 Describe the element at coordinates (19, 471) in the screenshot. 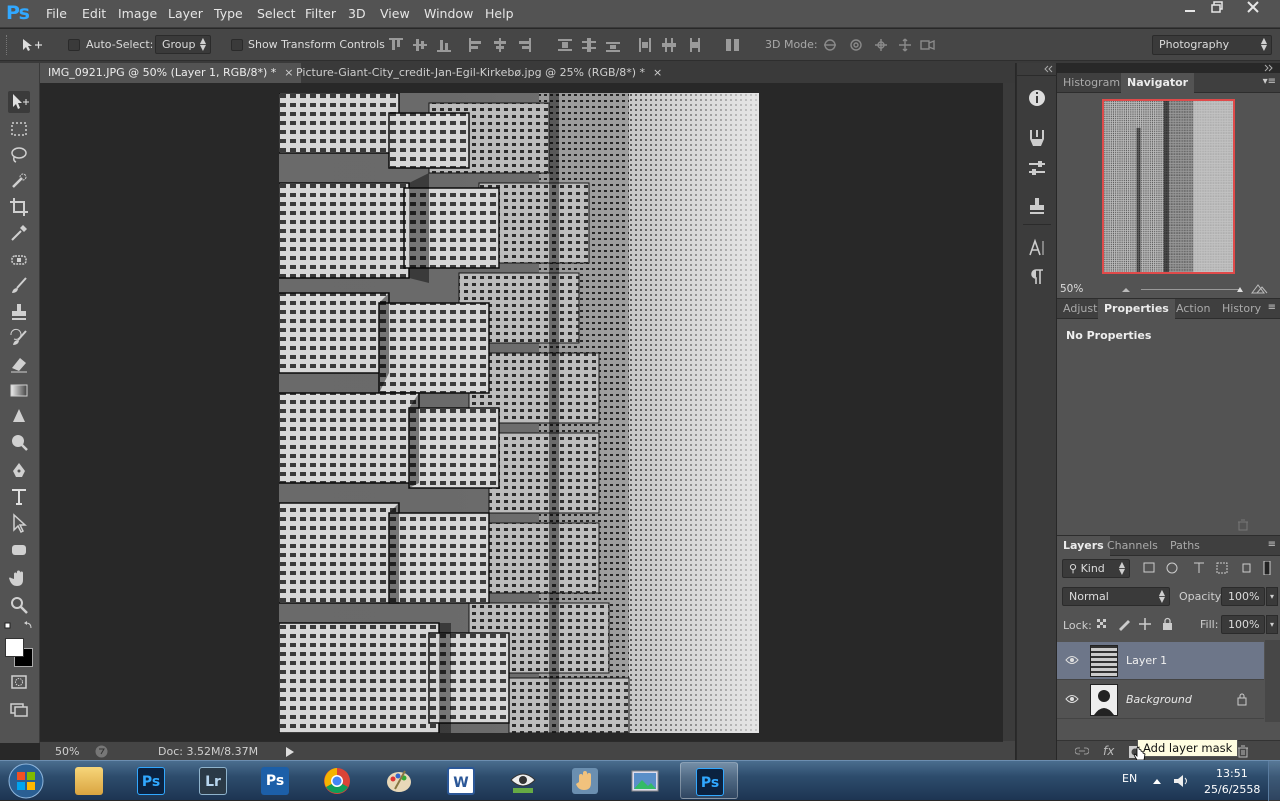

I see `pen-tool` at that location.